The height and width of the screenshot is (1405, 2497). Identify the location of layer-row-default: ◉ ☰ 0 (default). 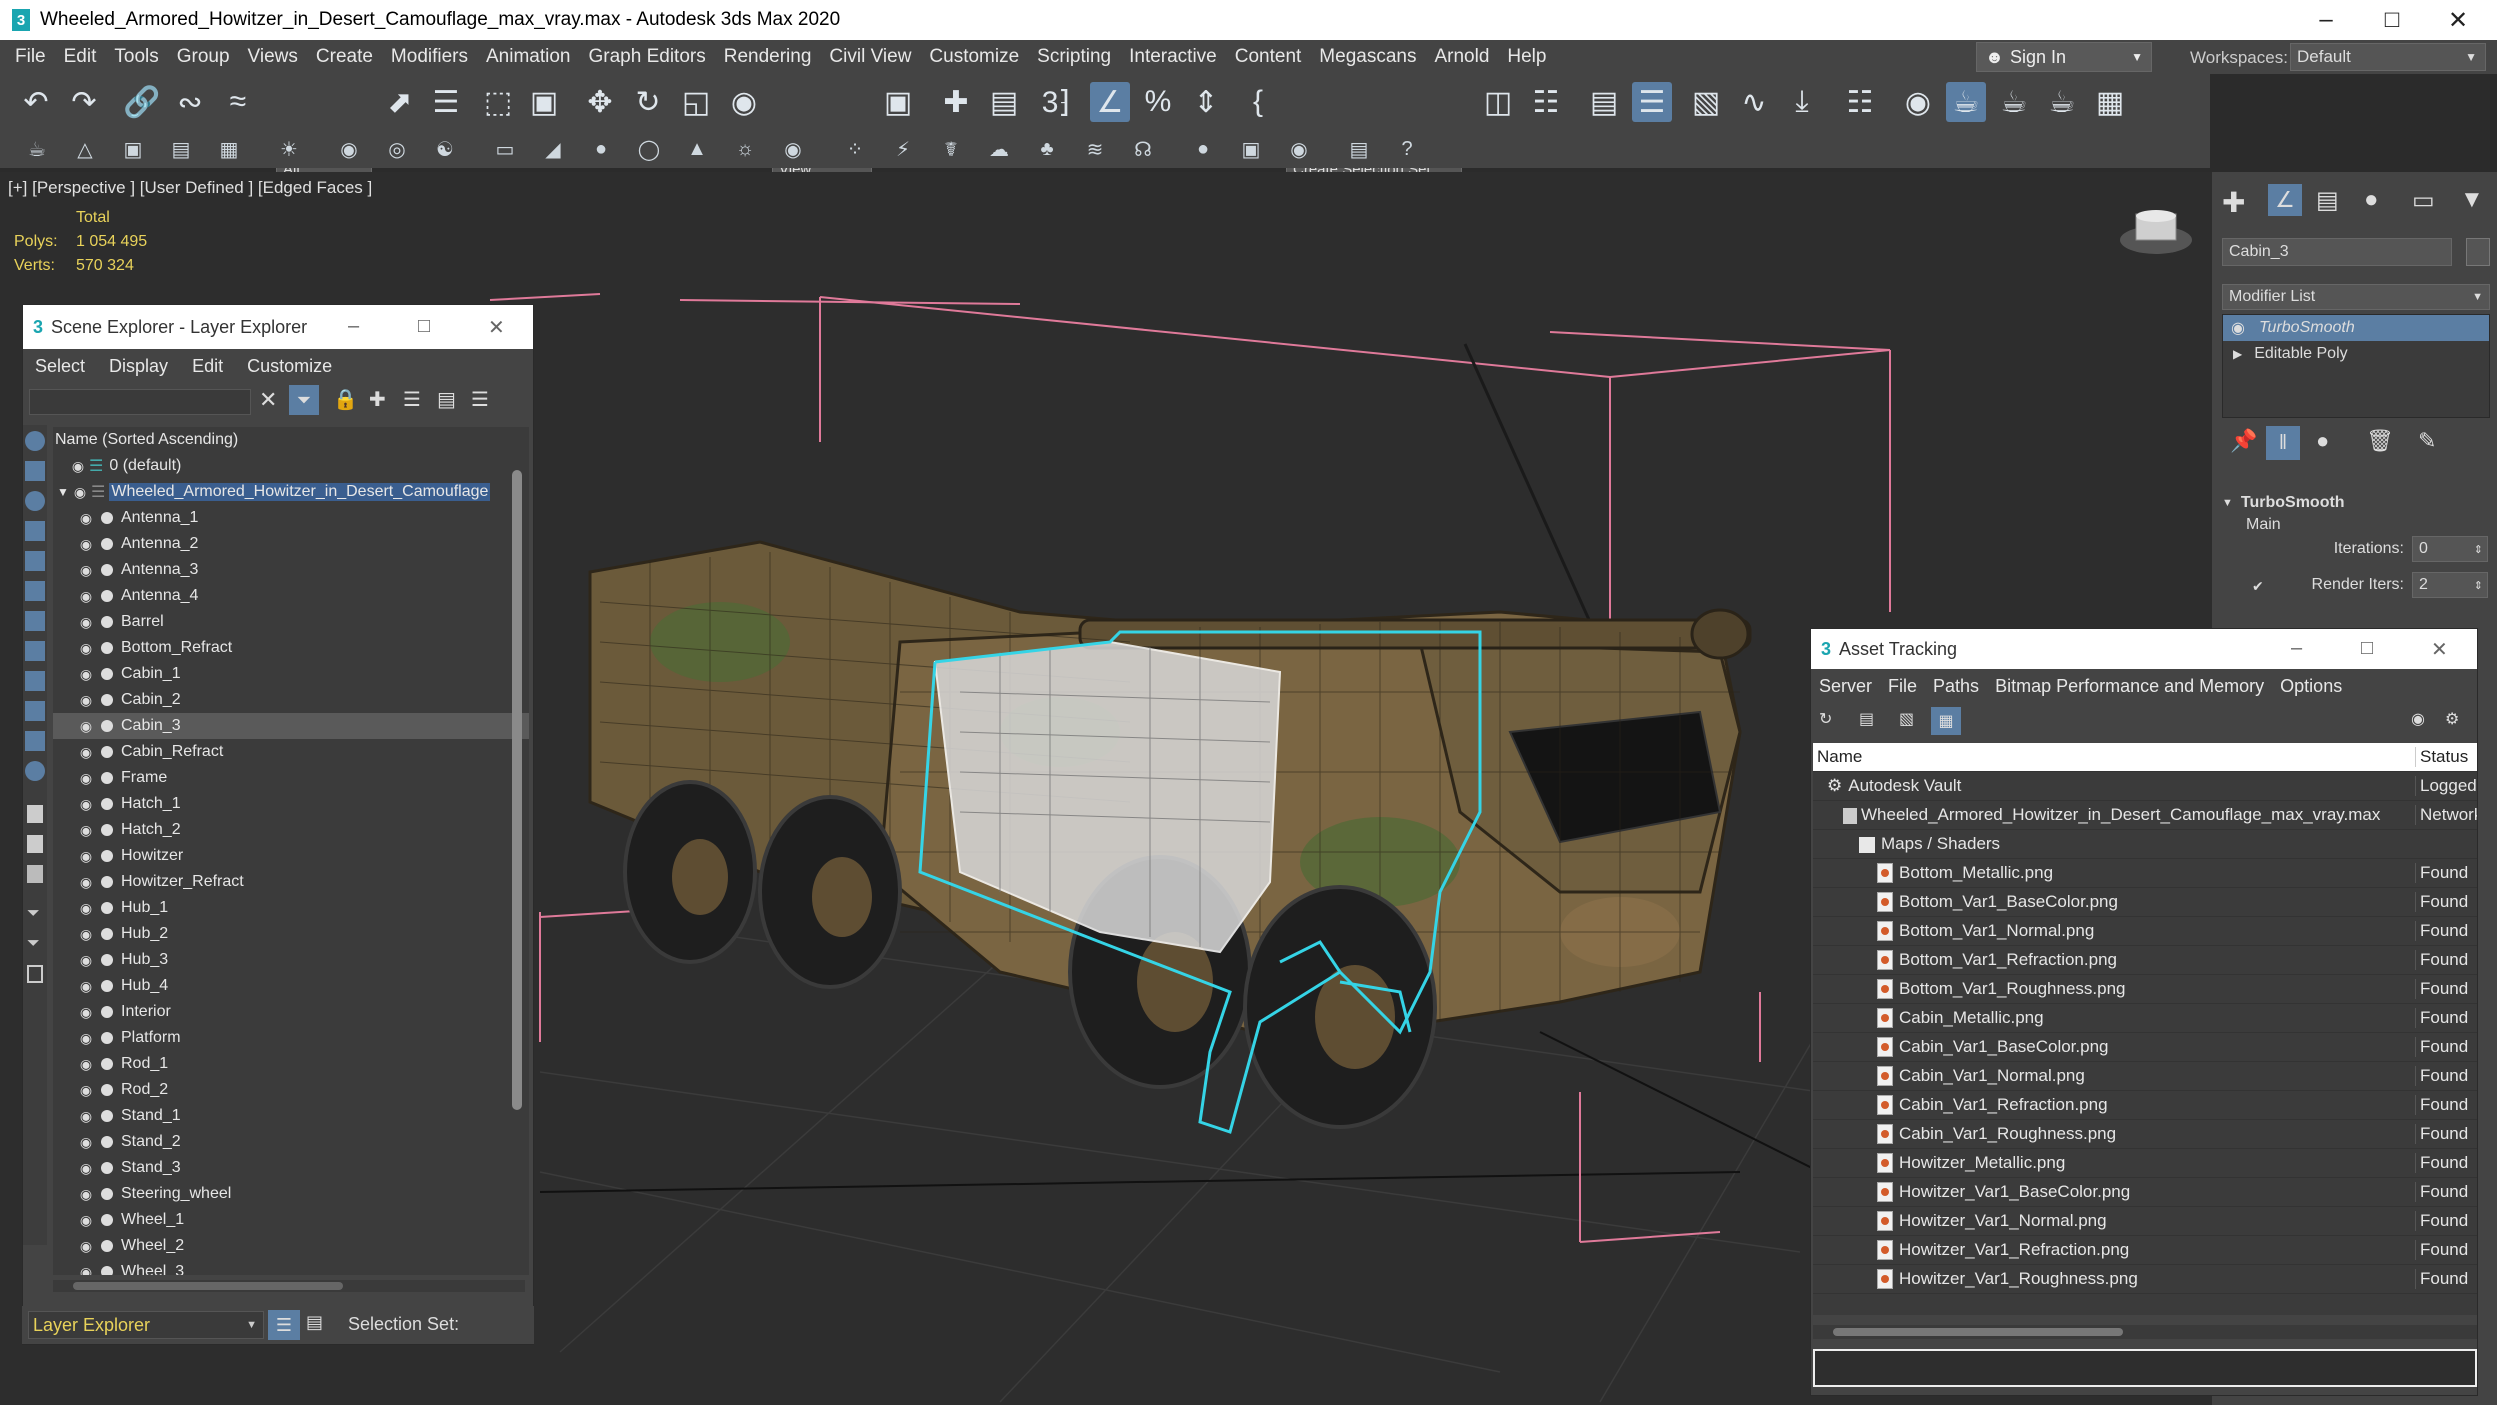
(291, 466).